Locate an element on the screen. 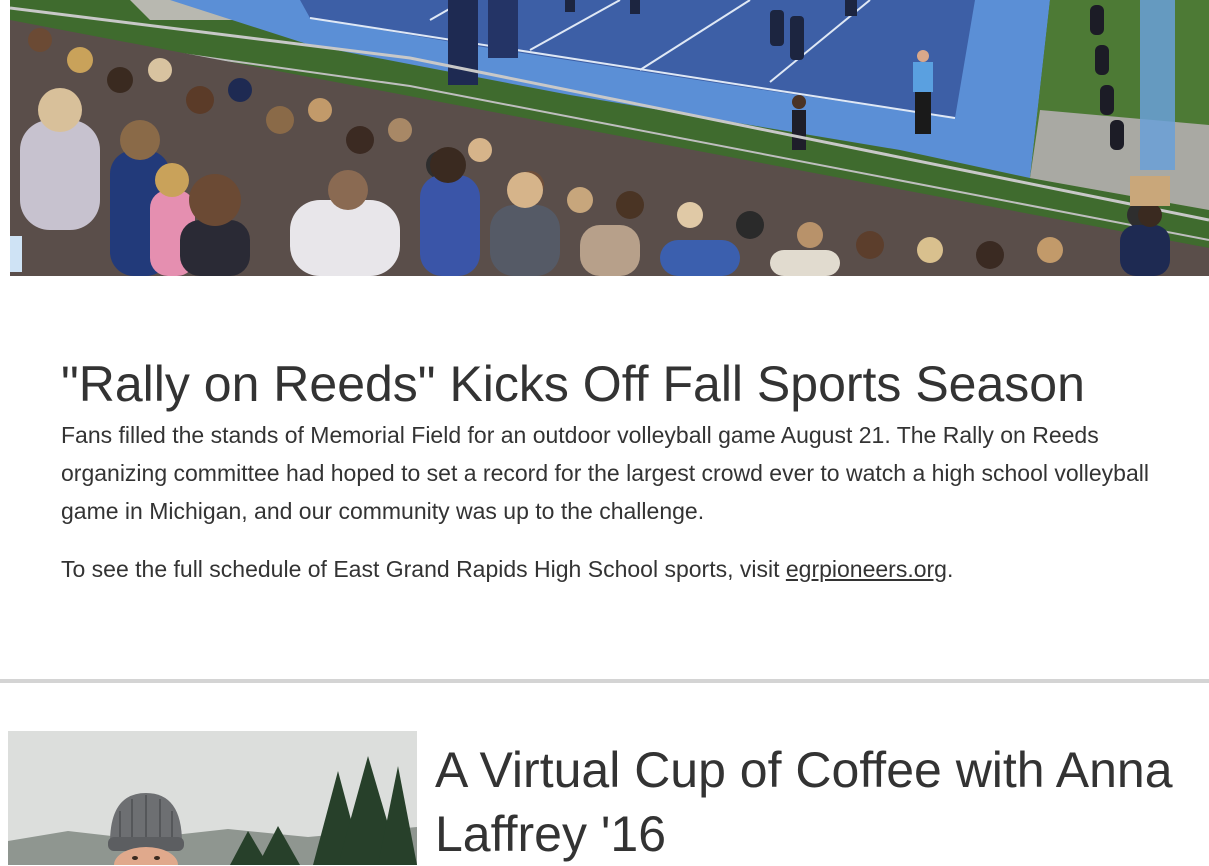 Image resolution: width=1209 pixels, height=866 pixels. egrpioneers-link: egrpioneers.org is located at coordinates (866, 569).